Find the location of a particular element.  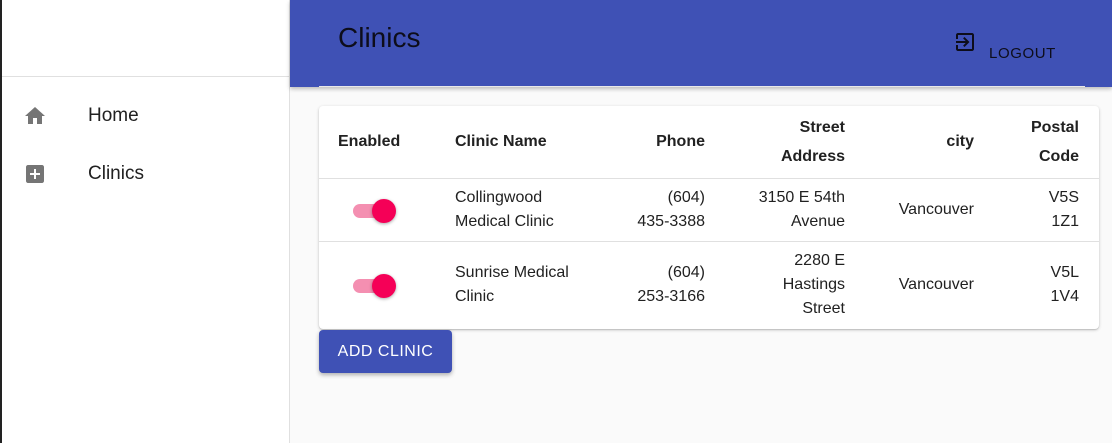

logout-label: LOGOUT is located at coordinates (1022, 53).